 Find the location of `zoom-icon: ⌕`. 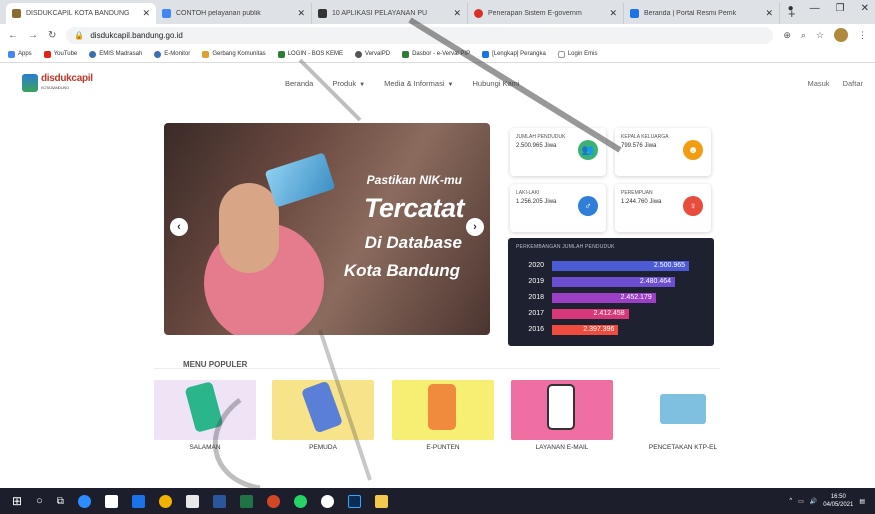

zoom-icon: ⌕ is located at coordinates (803, 35).